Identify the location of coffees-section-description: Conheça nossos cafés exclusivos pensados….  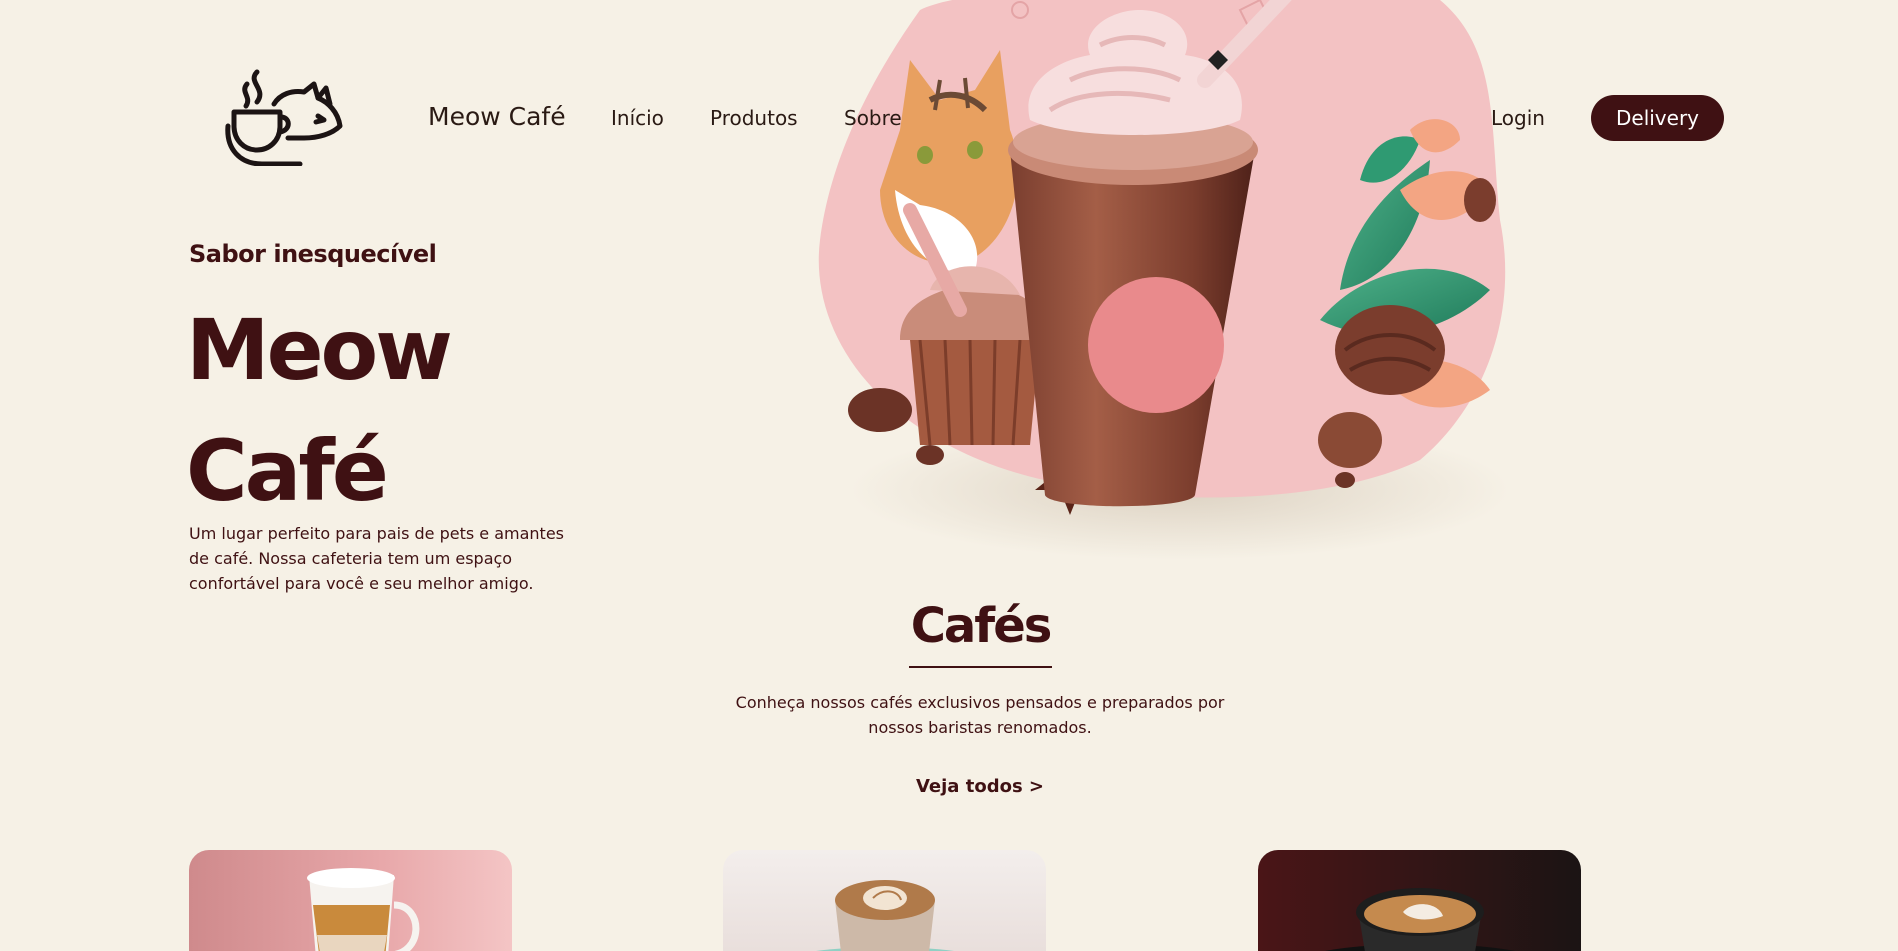
(980, 715).